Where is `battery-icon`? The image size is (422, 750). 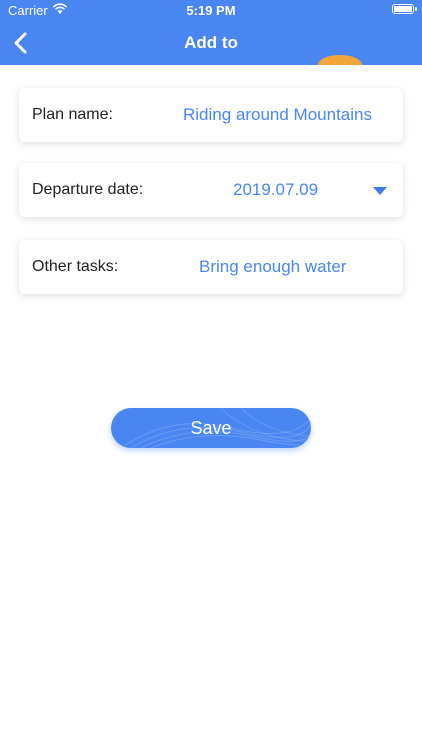
battery-icon is located at coordinates (404, 9).